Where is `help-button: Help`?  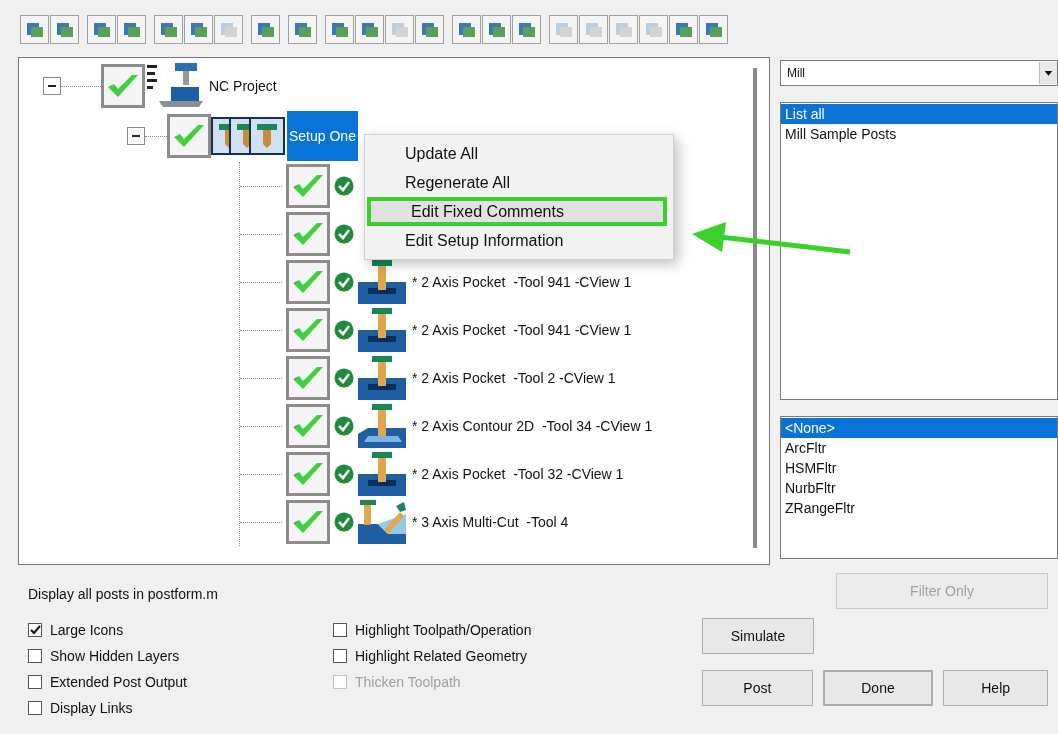
help-button: Help is located at coordinates (995, 688).